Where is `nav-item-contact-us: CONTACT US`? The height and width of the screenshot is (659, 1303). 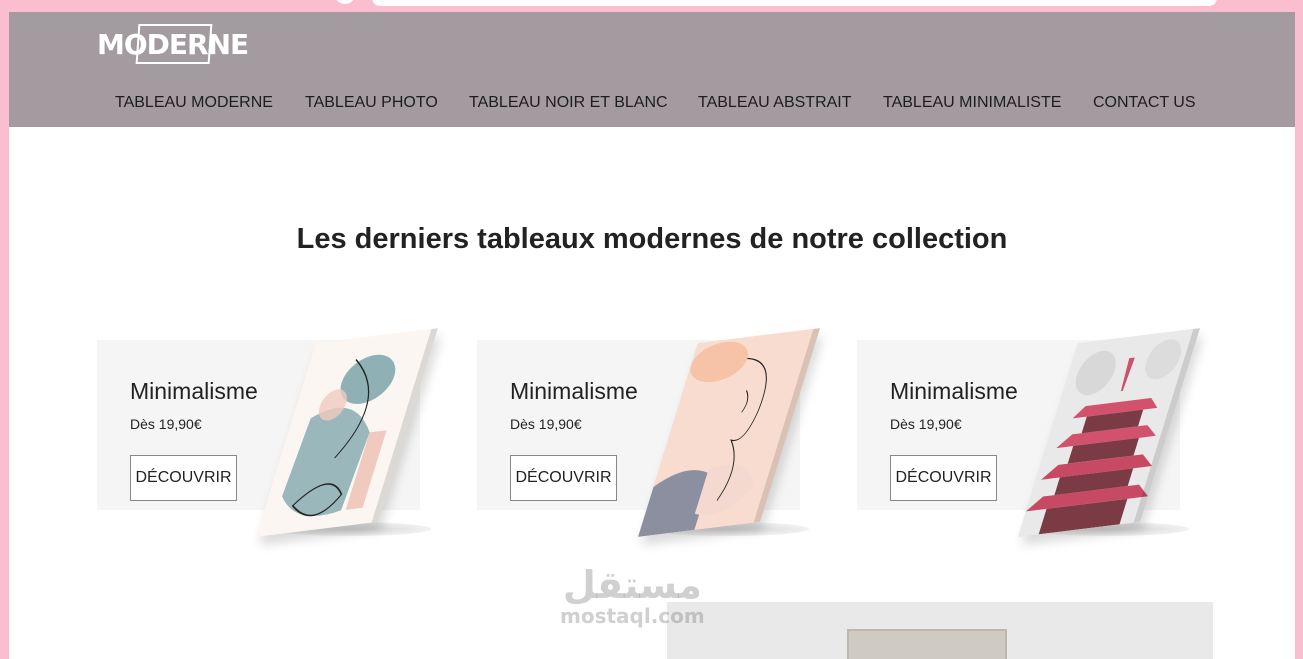
nav-item-contact-us: CONTACT US is located at coordinates (1144, 103).